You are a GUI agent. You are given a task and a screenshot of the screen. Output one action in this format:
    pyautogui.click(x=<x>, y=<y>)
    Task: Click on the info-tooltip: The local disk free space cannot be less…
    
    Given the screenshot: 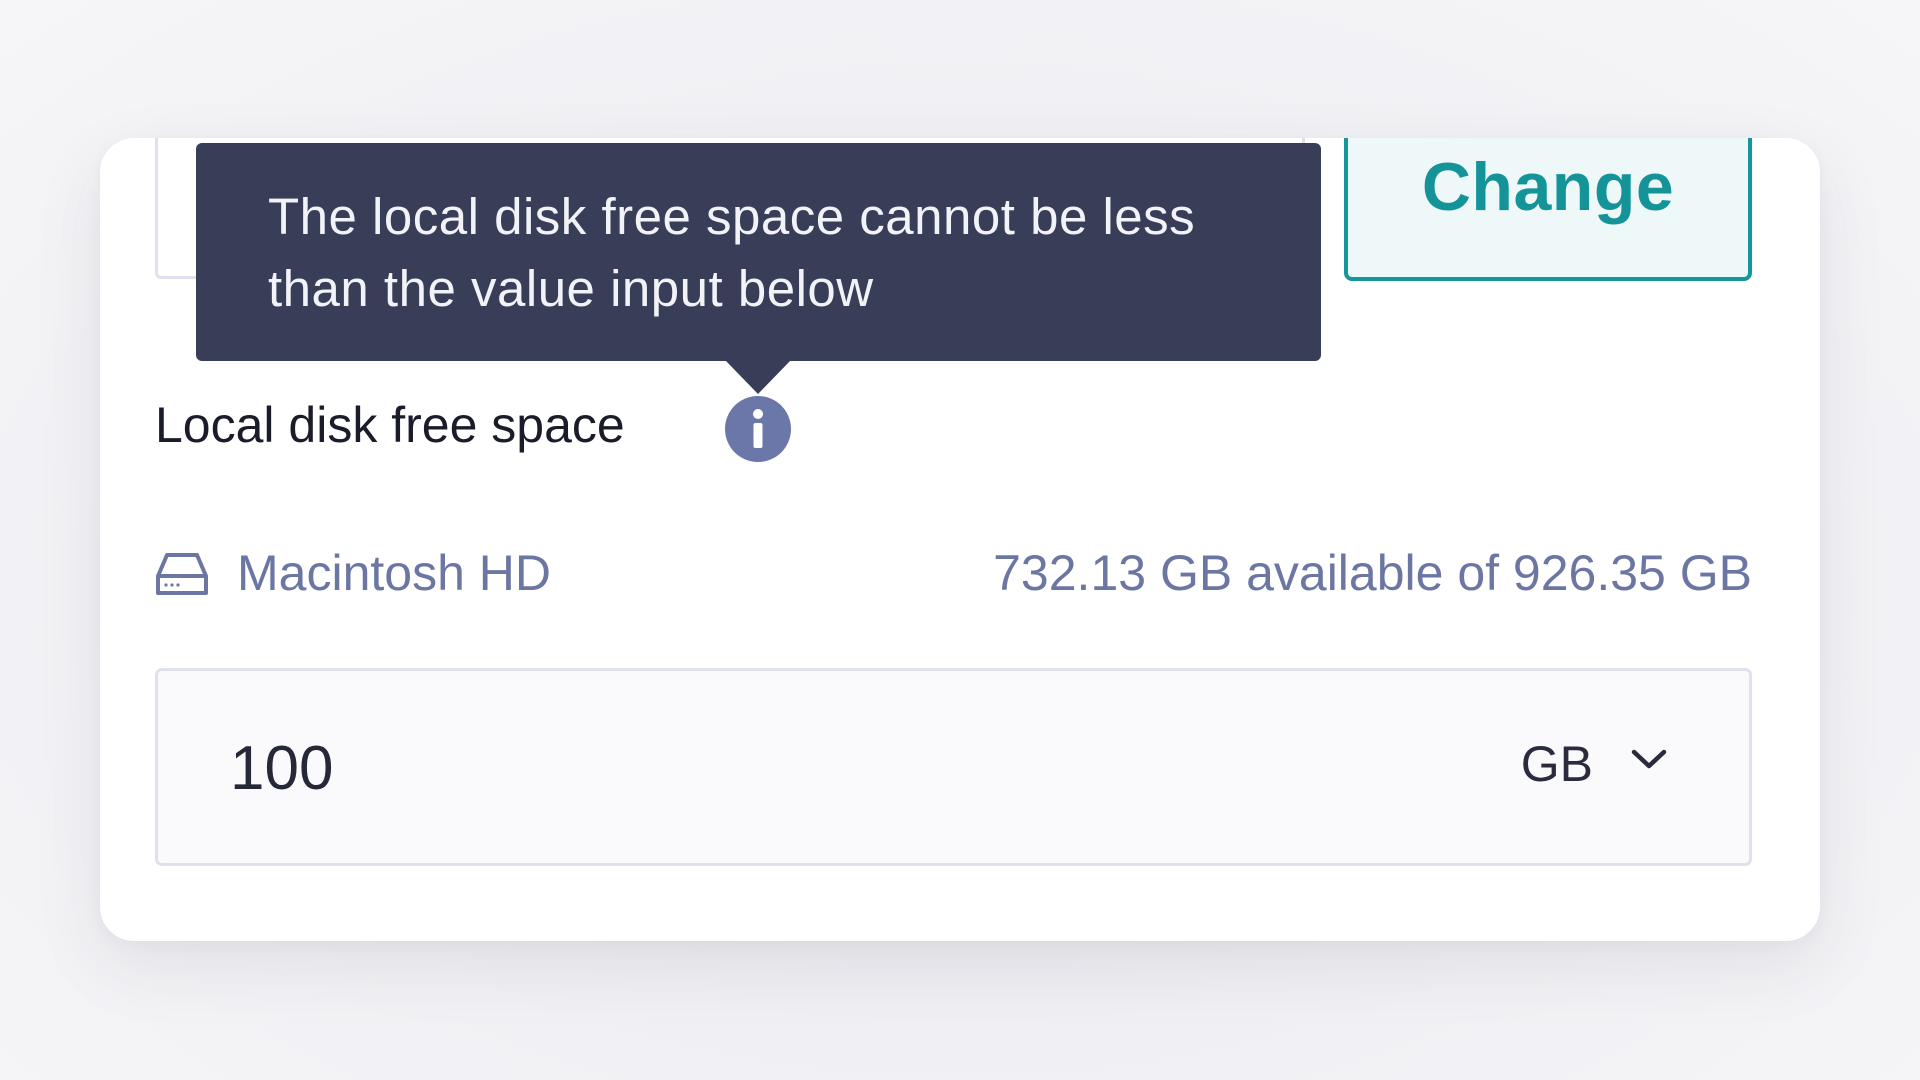 What is the action you would take?
    pyautogui.click(x=758, y=252)
    